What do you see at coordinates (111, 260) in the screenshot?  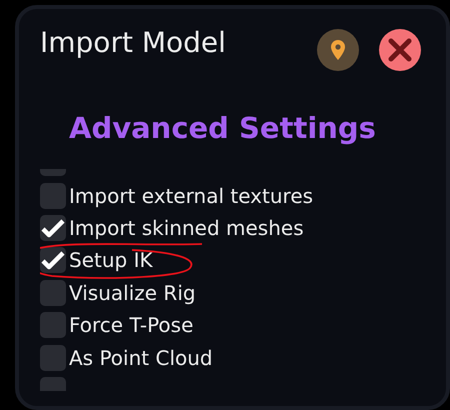 I see `option-label: Setup IK` at bounding box center [111, 260].